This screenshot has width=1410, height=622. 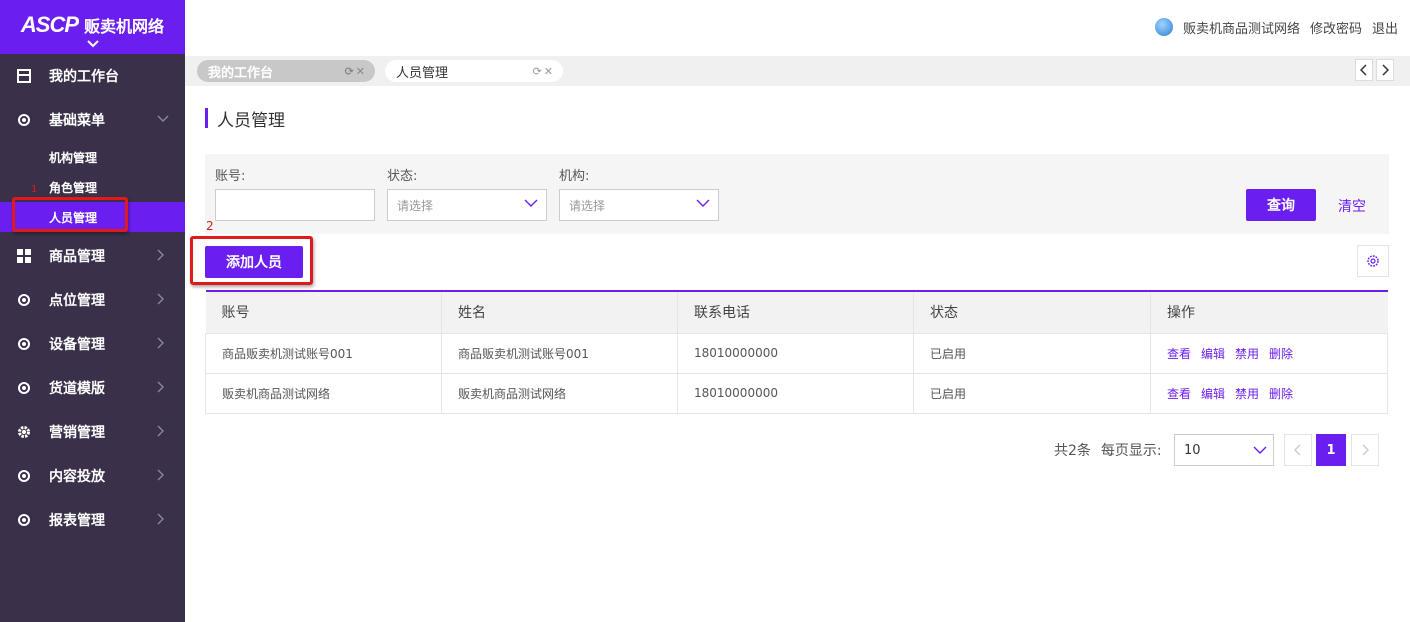 I want to click on sub-label: 机构管理, so click(x=73, y=157).